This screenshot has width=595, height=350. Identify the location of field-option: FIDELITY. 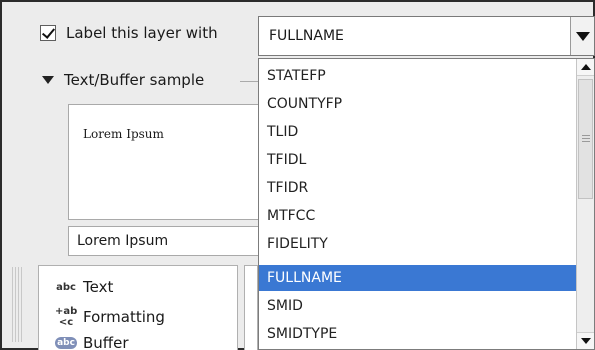
(418, 244).